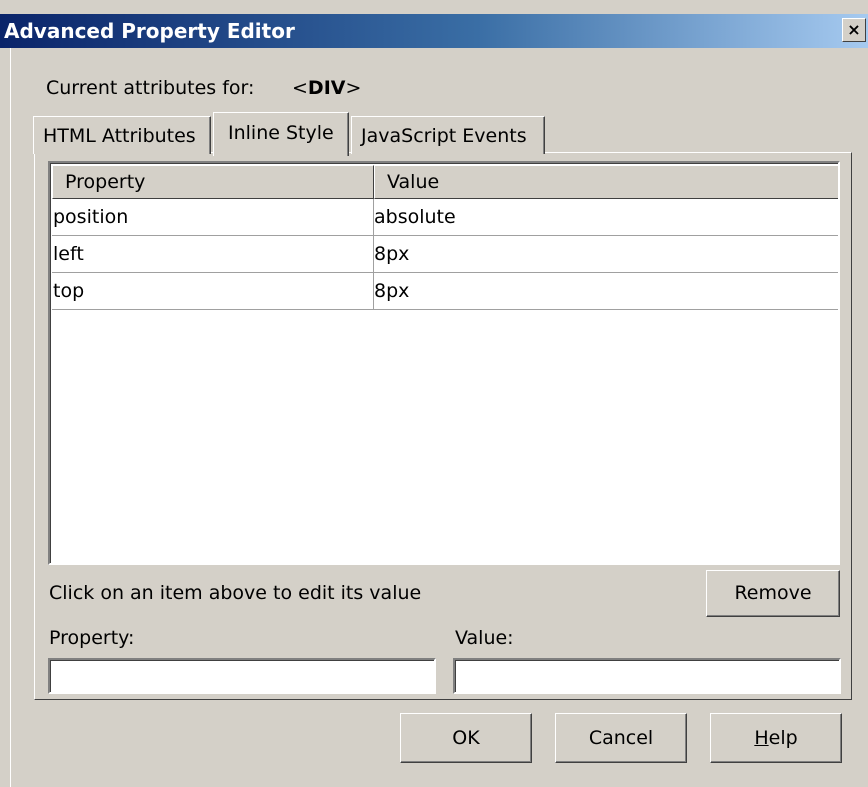 The image size is (868, 787). I want to click on tag-name: DIV, so click(326, 88).